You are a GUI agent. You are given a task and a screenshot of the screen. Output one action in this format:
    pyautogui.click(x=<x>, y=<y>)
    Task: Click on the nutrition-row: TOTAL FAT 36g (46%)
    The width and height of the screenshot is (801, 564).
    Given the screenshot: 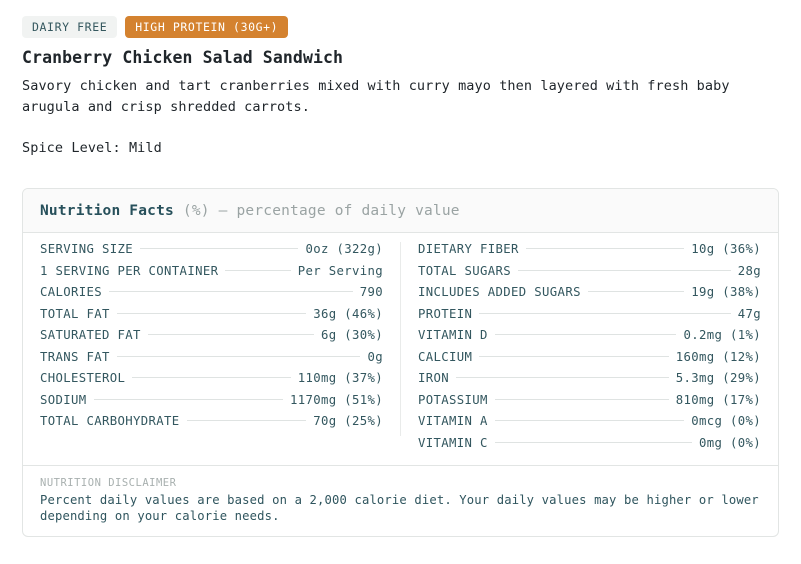 What is the action you would take?
    pyautogui.click(x=211, y=318)
    